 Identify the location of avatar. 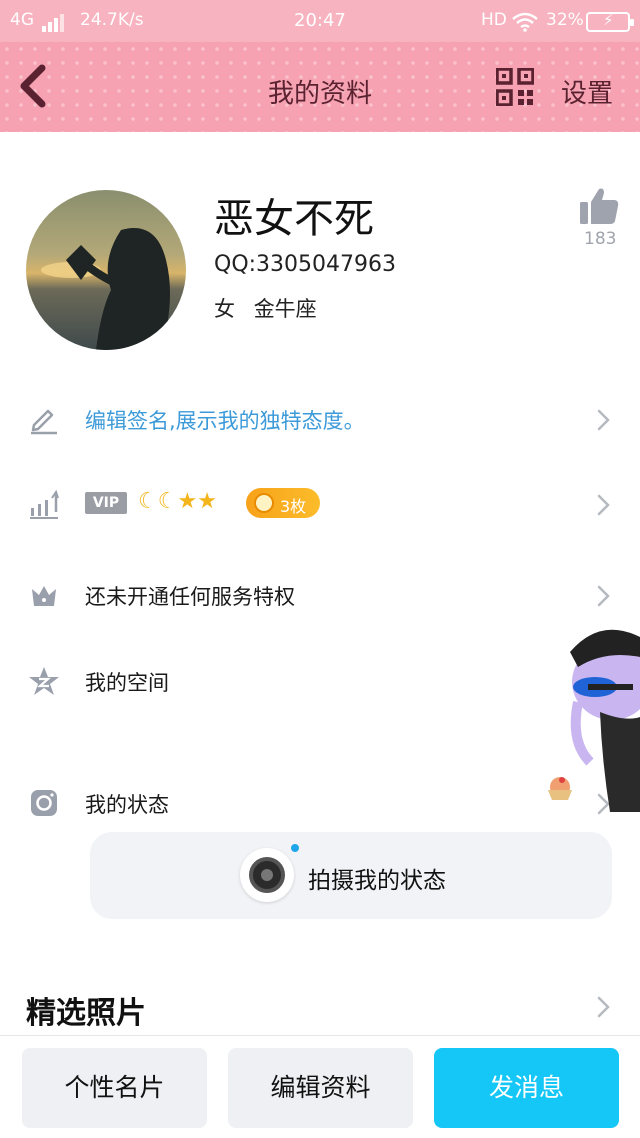
(106, 270).